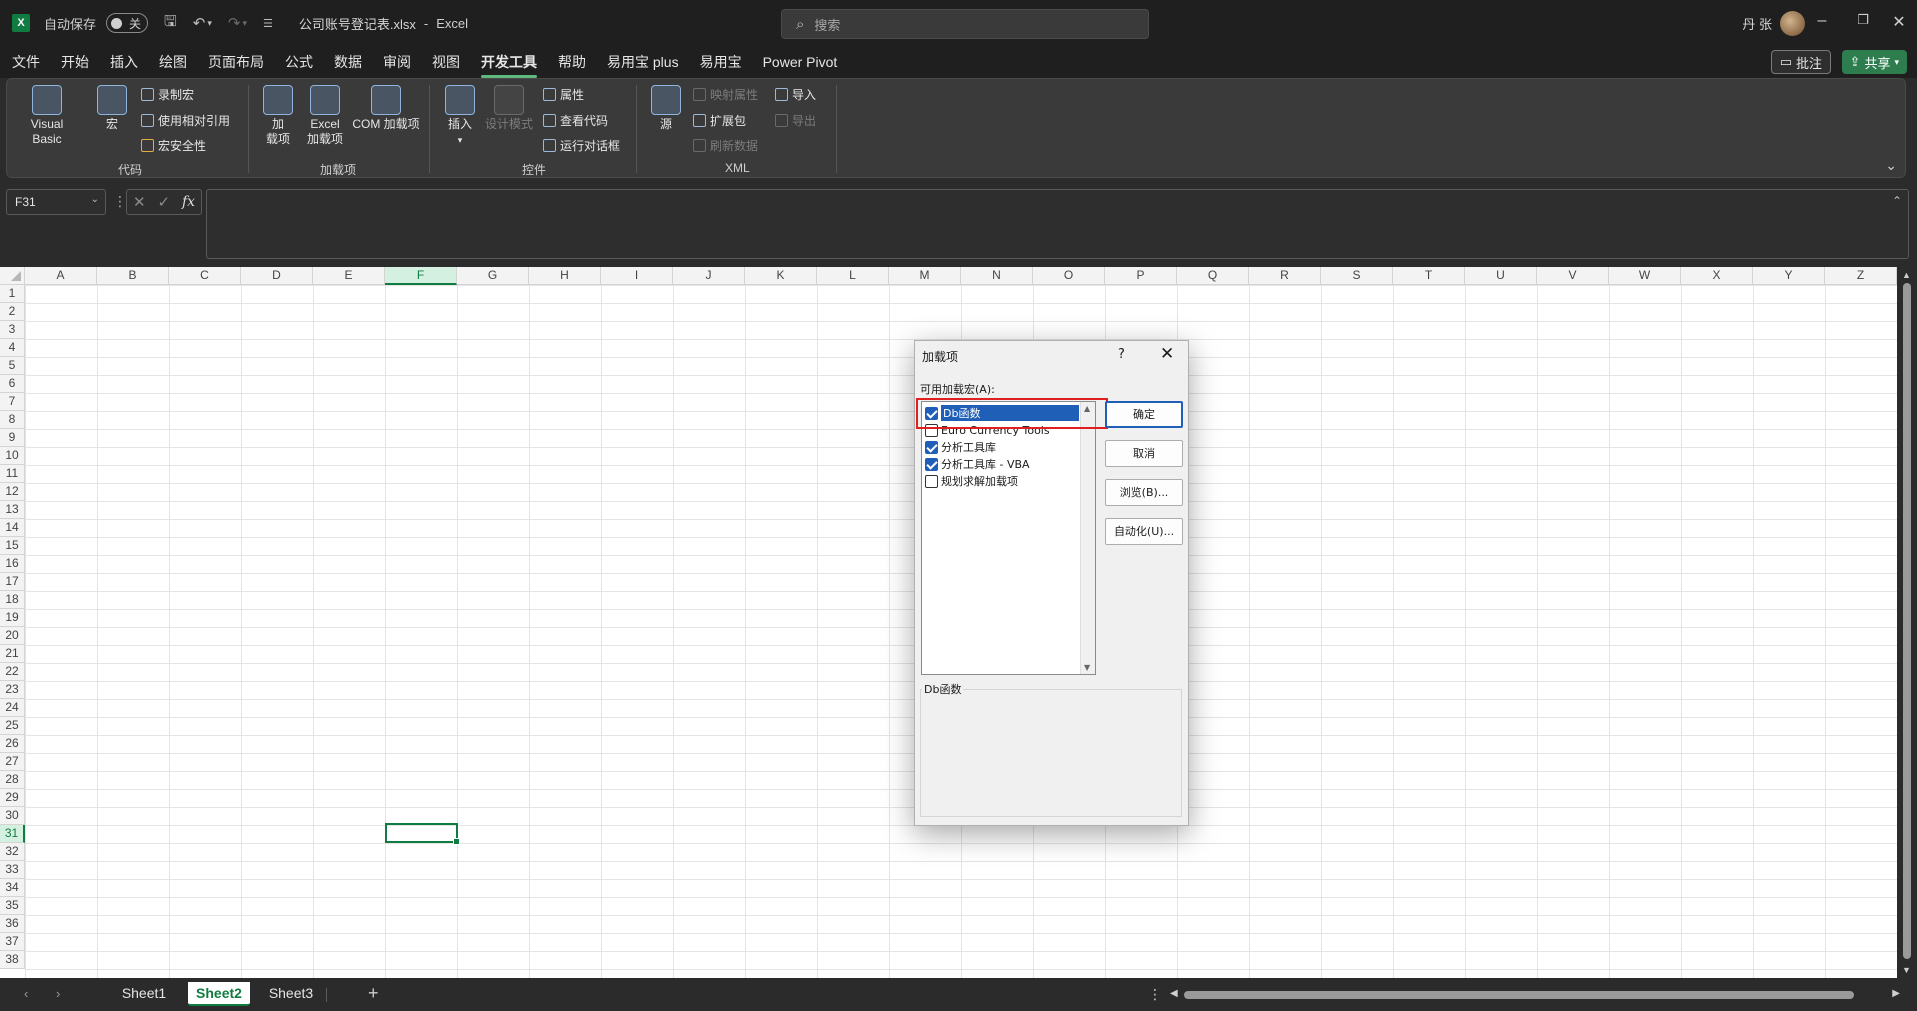 Image resolution: width=1917 pixels, height=1011 pixels. Describe the element at coordinates (12, 456) in the screenshot. I see `row-header: 10` at that location.